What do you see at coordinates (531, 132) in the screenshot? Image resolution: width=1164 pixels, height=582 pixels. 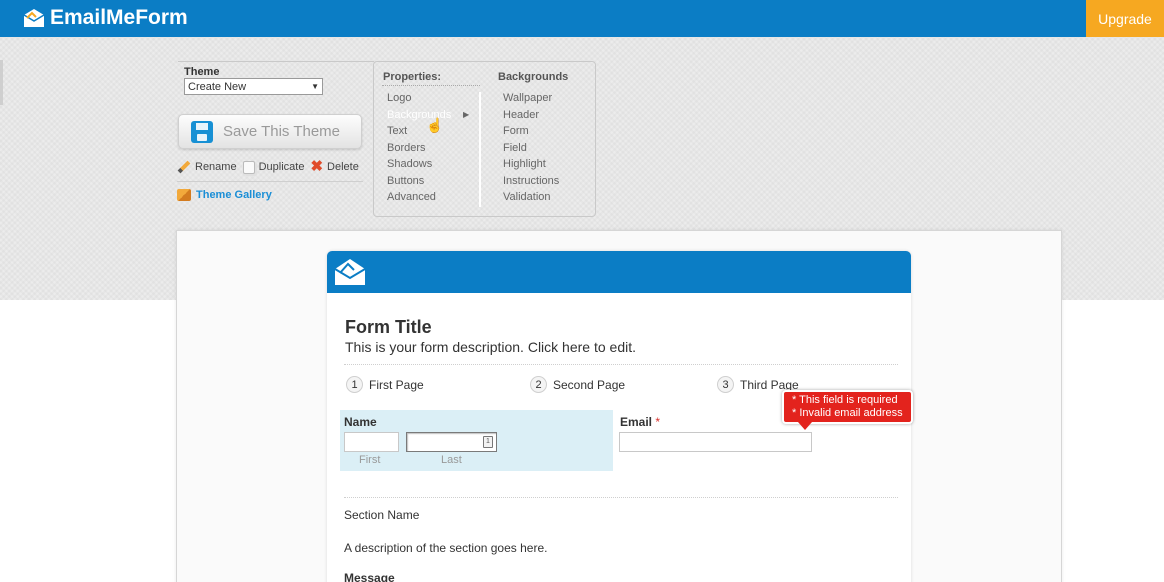 I see `background-item-form: Form` at bounding box center [531, 132].